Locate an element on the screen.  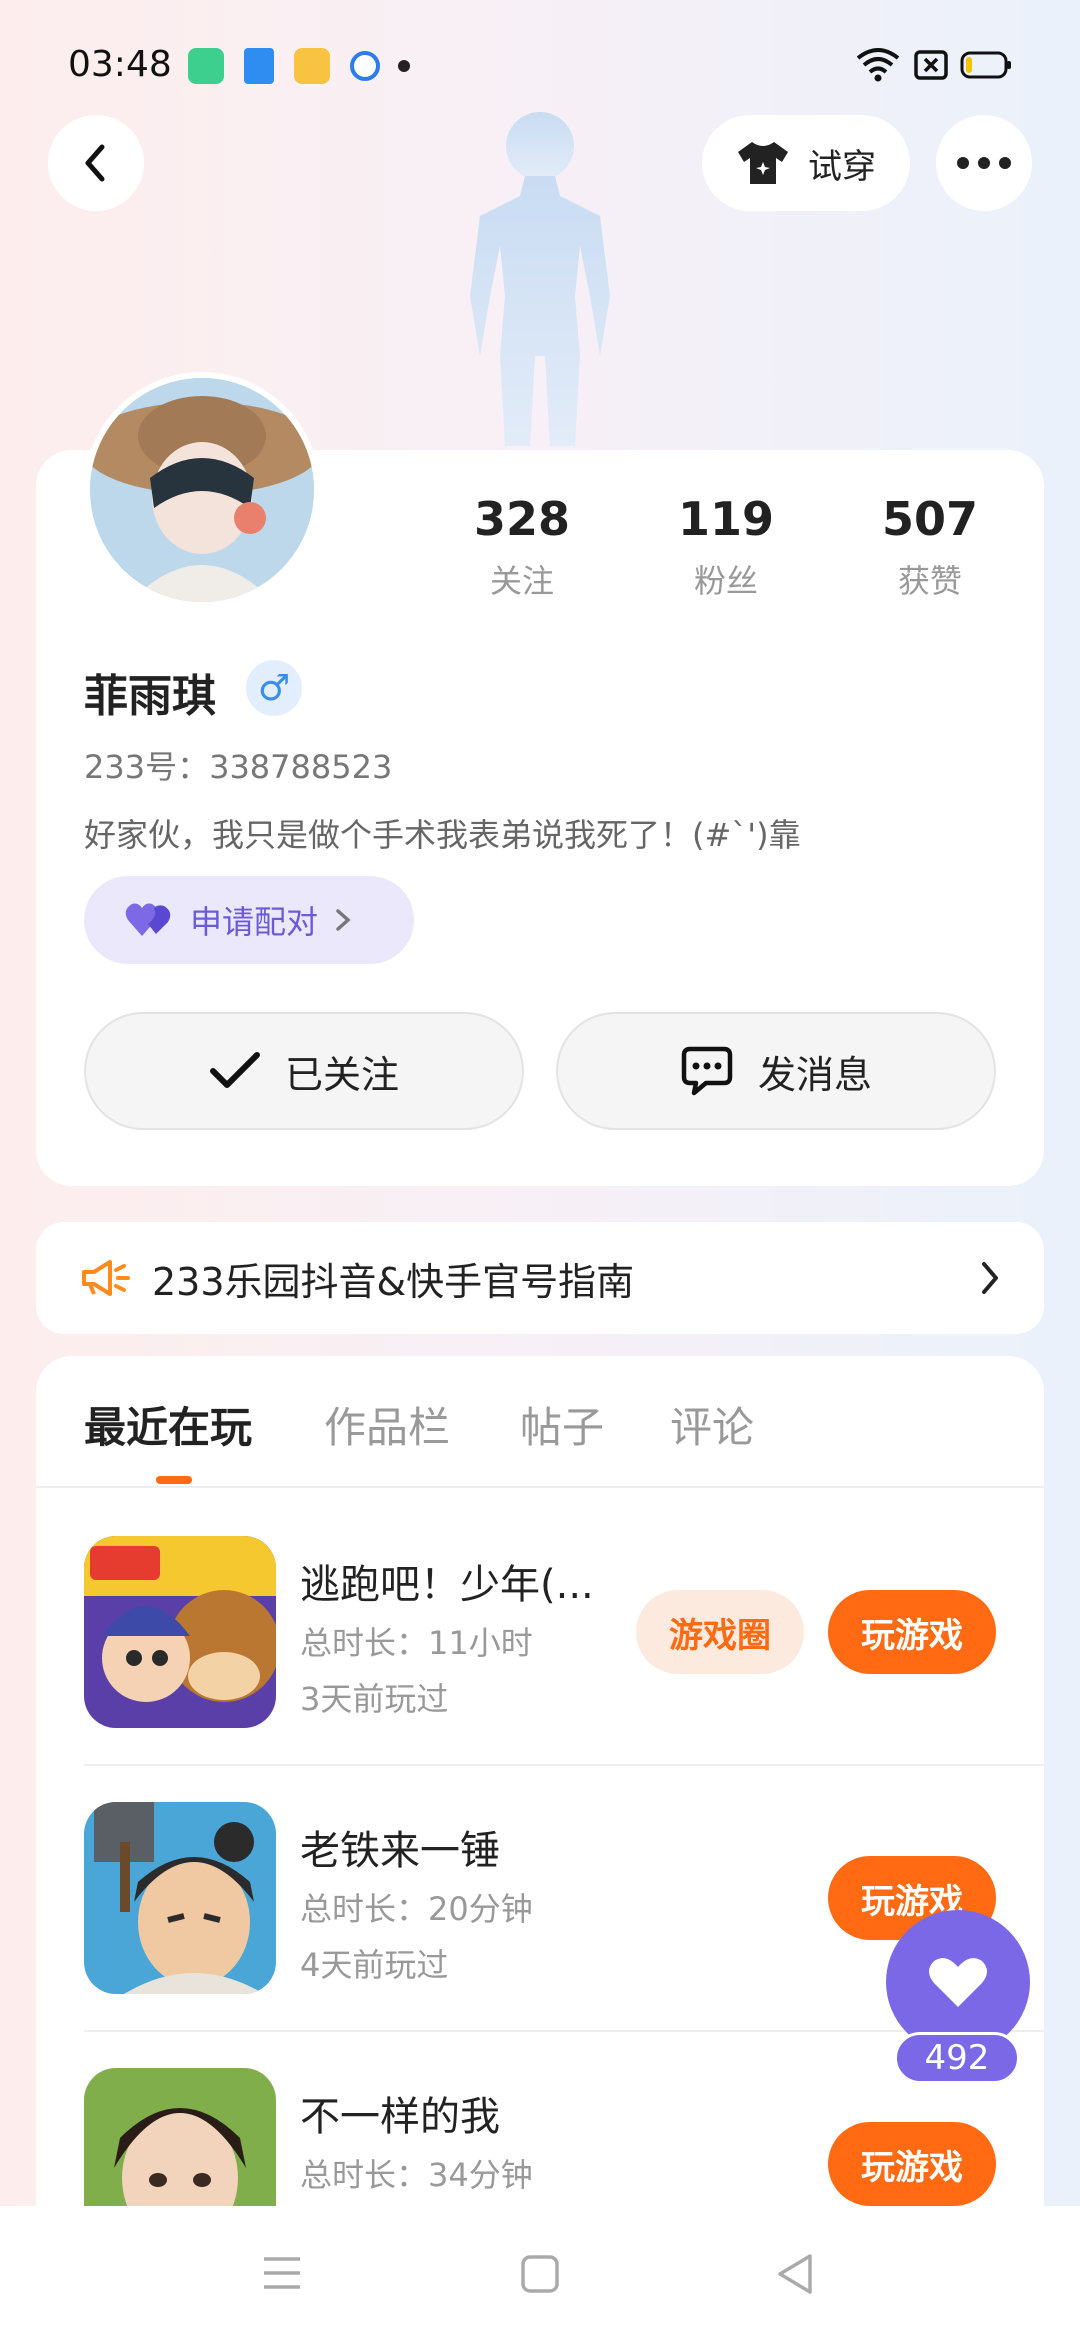
gender-badge: ♂ is located at coordinates (274, 688).